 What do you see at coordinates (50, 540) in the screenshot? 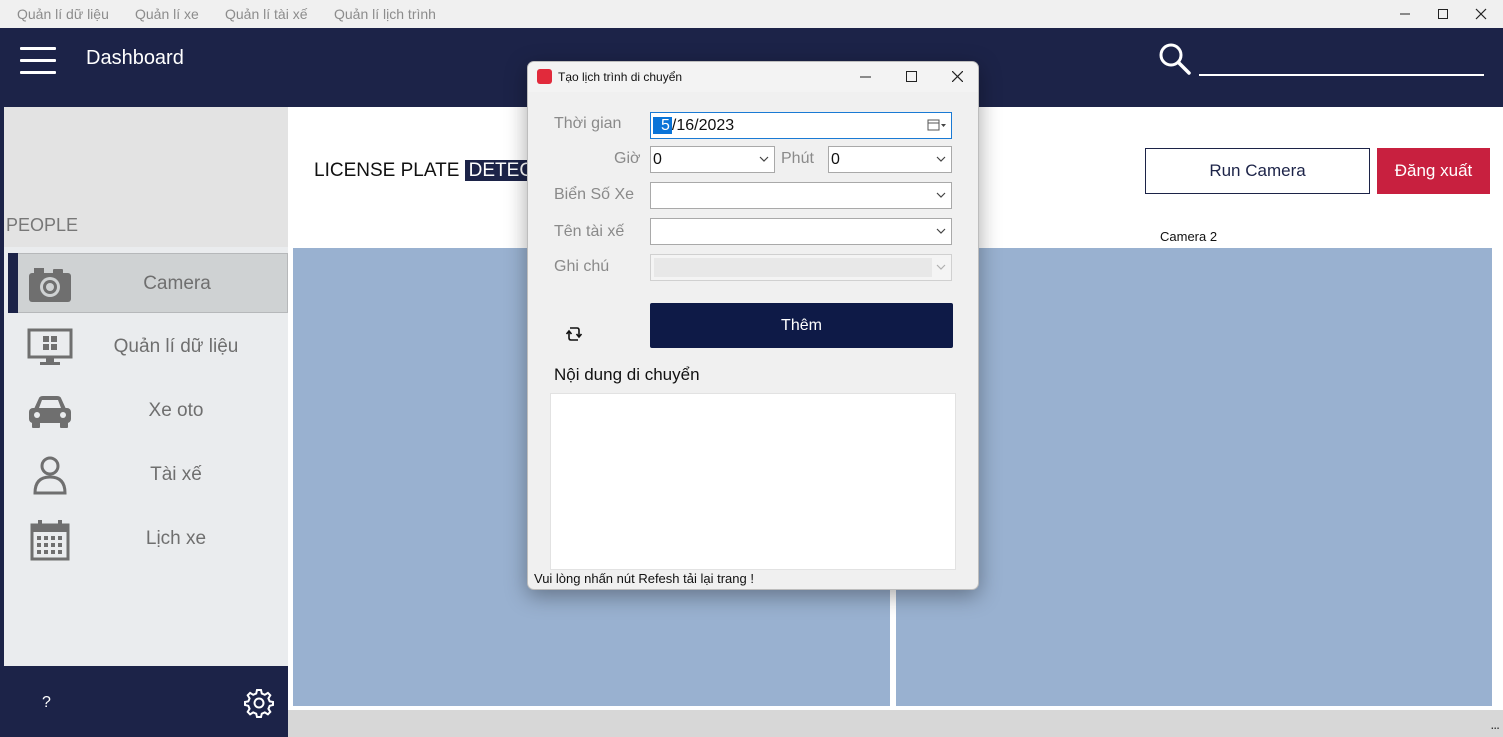
I see `calendar-icon` at bounding box center [50, 540].